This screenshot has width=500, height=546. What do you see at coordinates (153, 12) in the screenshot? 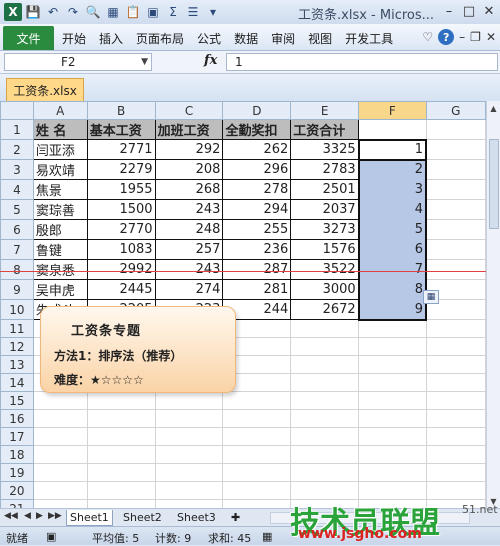
I see `grid-icon: ▣` at bounding box center [153, 12].